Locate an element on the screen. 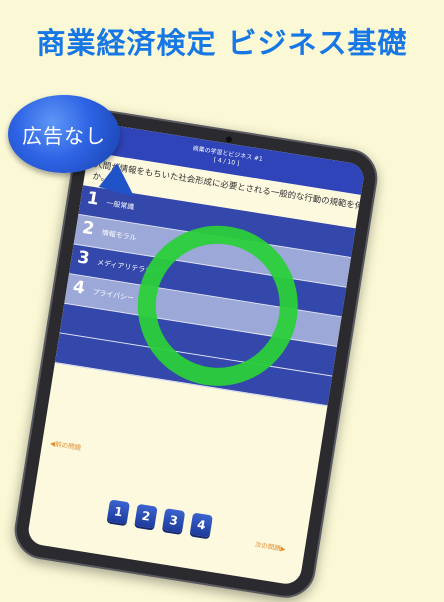 The height and width of the screenshot is (602, 444). next-question-link: 次の問題▶ is located at coordinates (270, 546).